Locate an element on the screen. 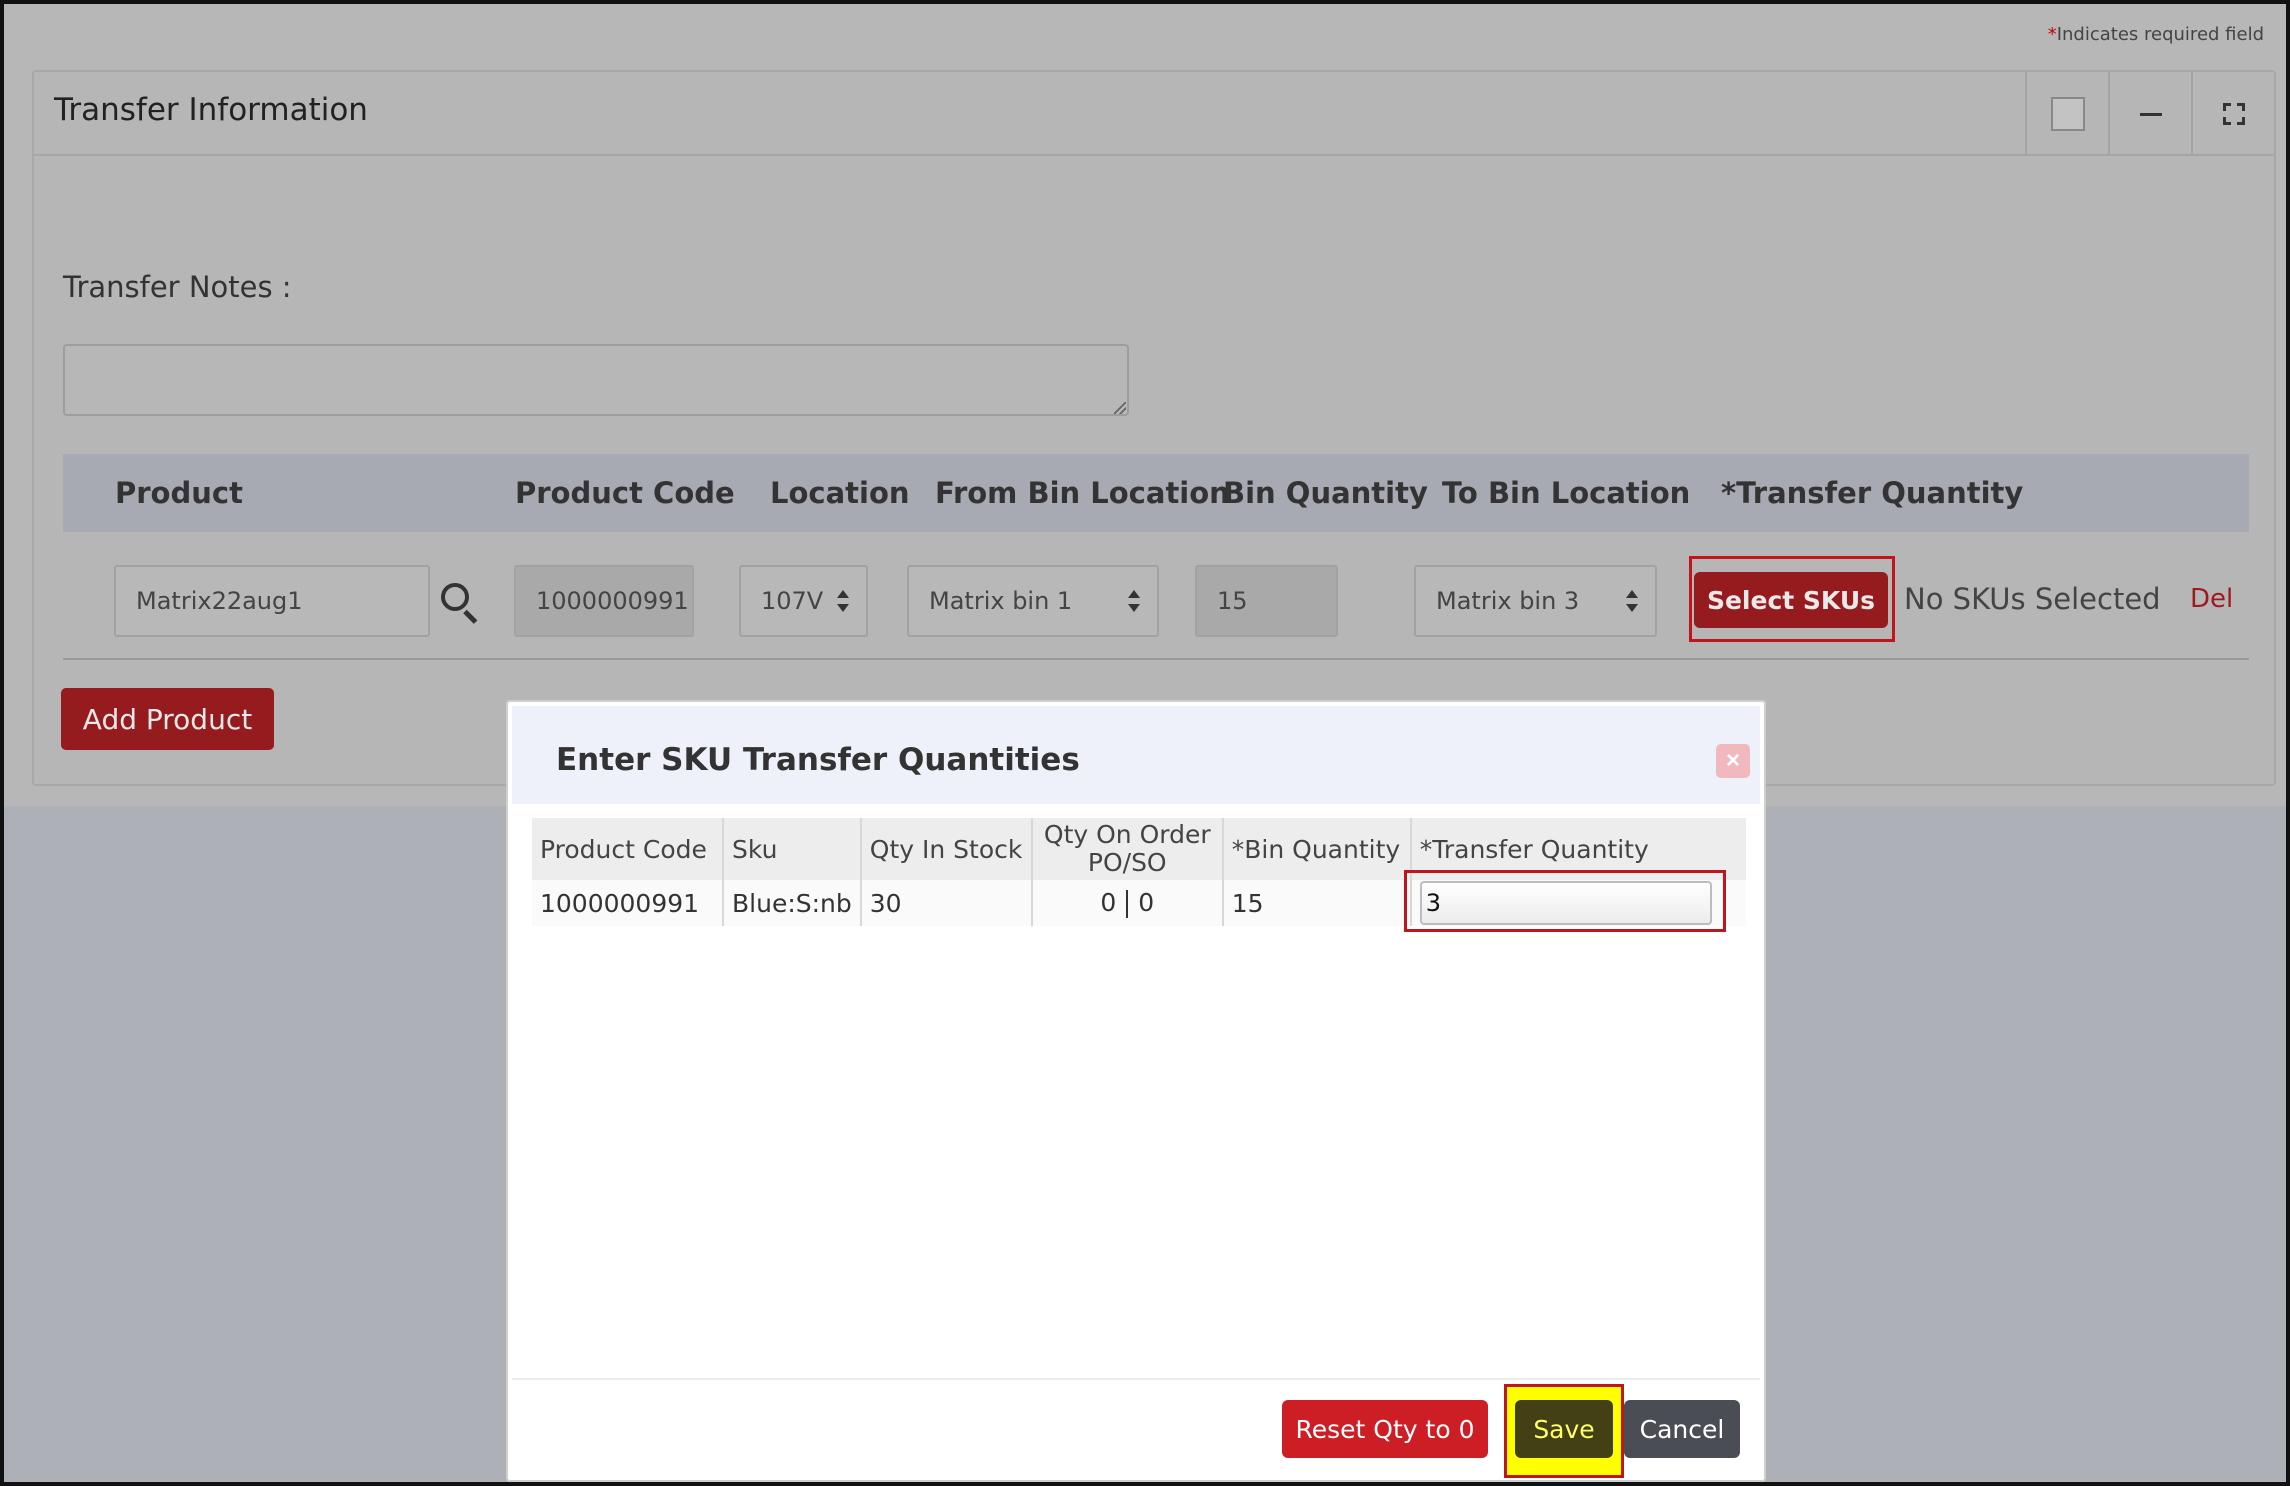 This screenshot has width=2290, height=1486. sku-cell-qty-on-order: 00 is located at coordinates (1127, 903).